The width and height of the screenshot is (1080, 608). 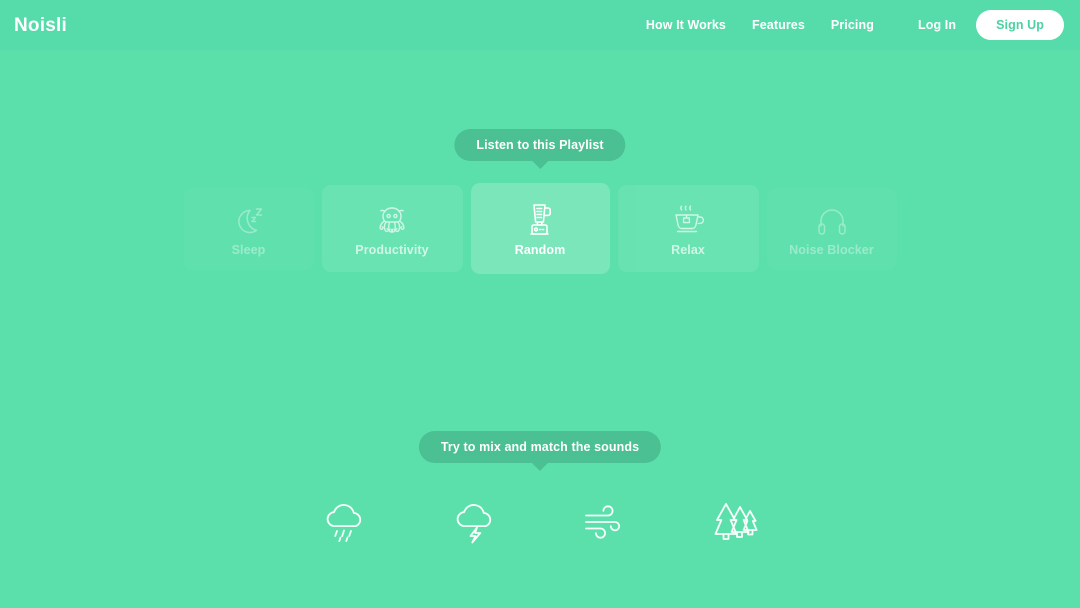 What do you see at coordinates (688, 250) in the screenshot?
I see `playlist-label-relax: Relax` at bounding box center [688, 250].